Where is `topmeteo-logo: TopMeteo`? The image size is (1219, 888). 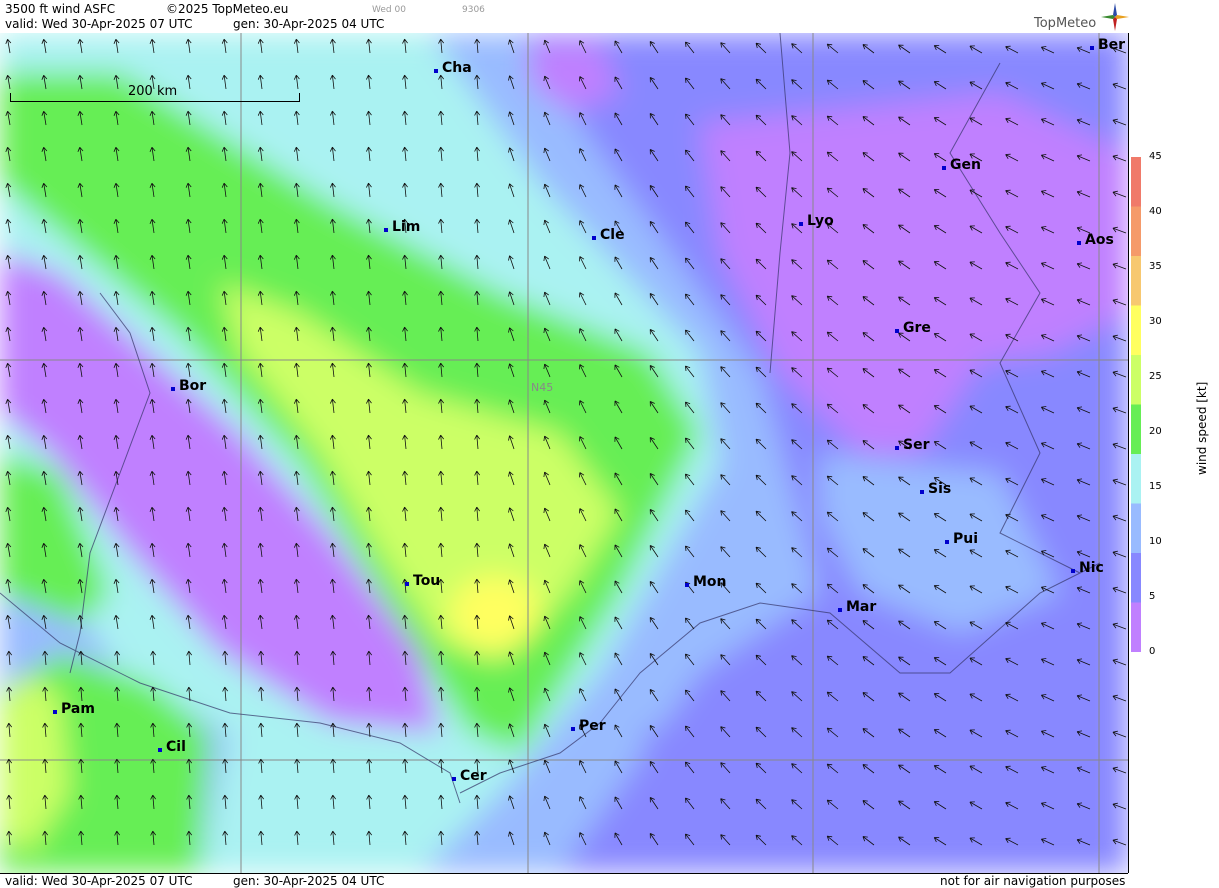
topmeteo-logo: TopMeteo is located at coordinates (1081, 17).